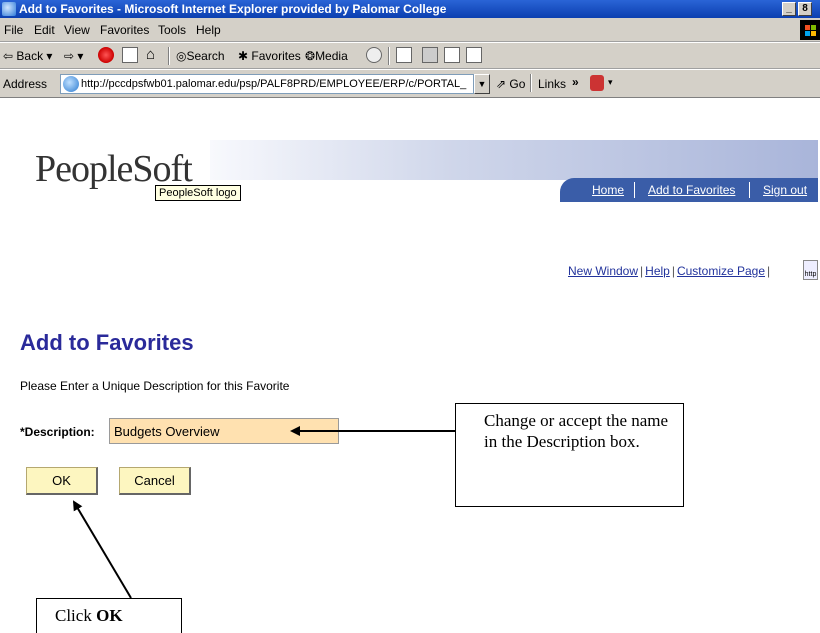 This screenshot has width=820, height=633. Describe the element at coordinates (452, 55) in the screenshot. I see `edit-icon` at that location.